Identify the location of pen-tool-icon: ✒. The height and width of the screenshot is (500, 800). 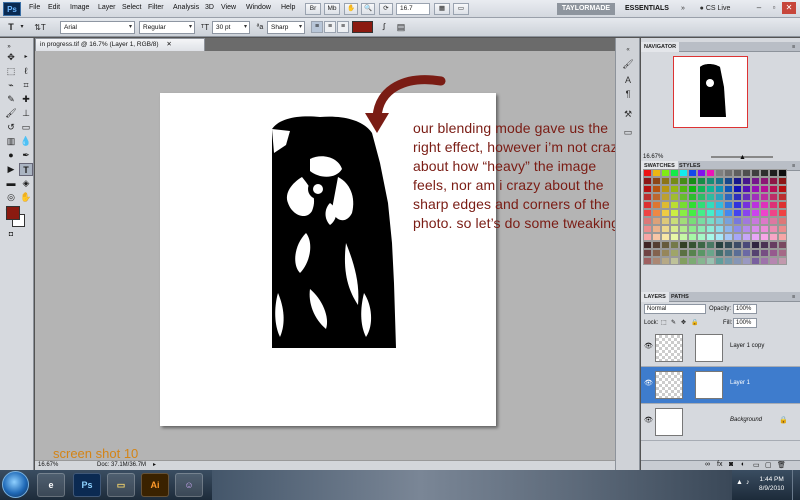
(26, 155).